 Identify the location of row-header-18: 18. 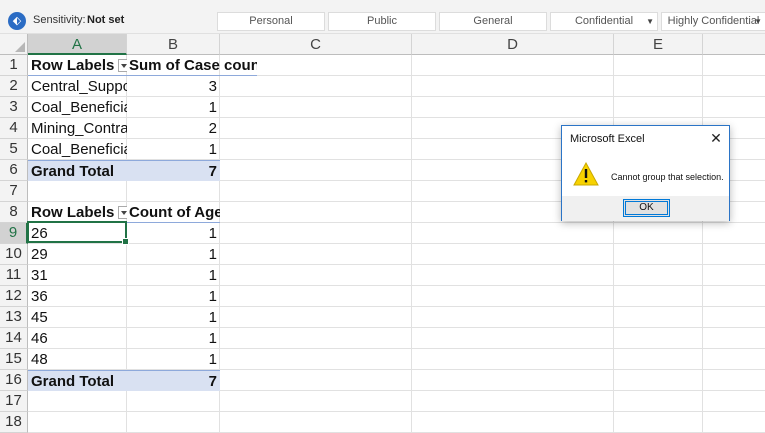
(14, 422).